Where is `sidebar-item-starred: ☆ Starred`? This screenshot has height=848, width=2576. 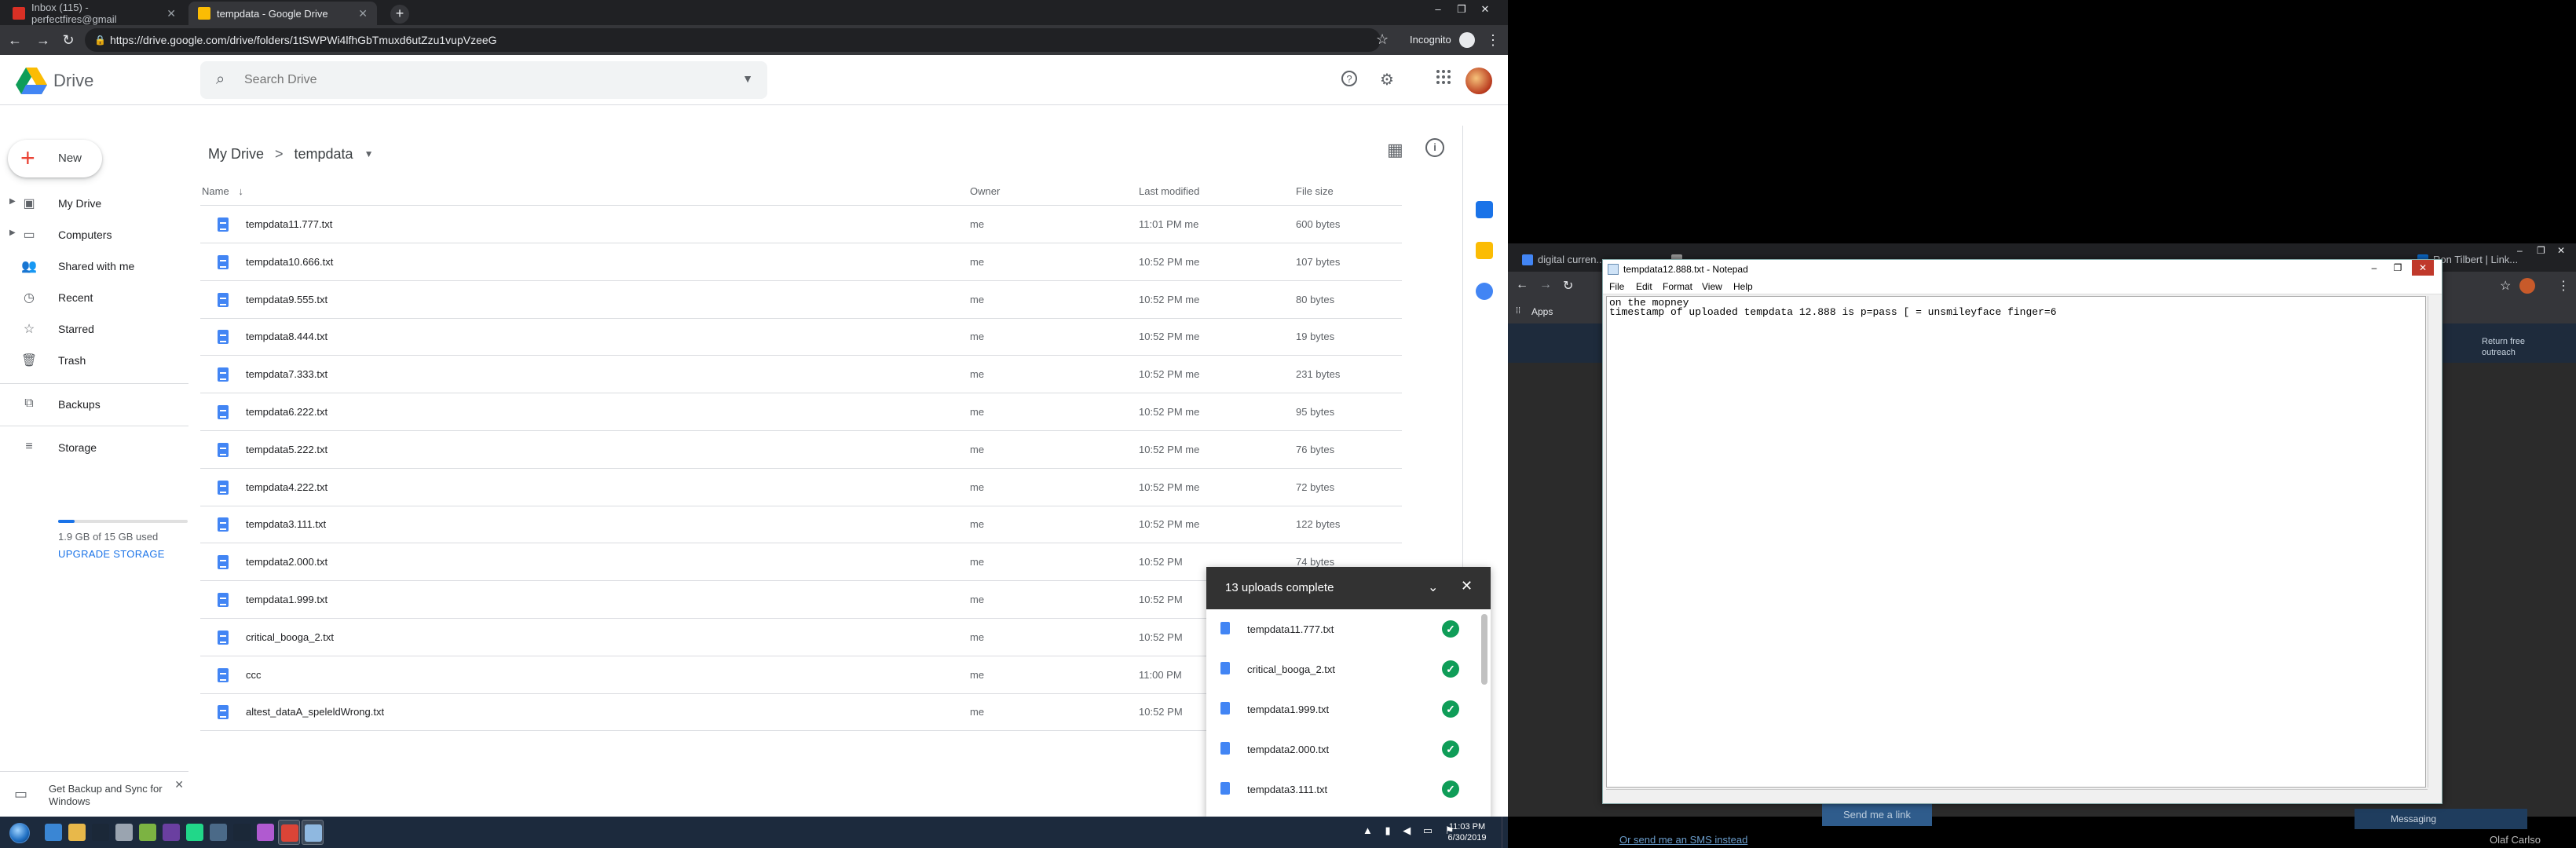
sidebar-item-starred: ☆ Starred is located at coordinates (94, 329).